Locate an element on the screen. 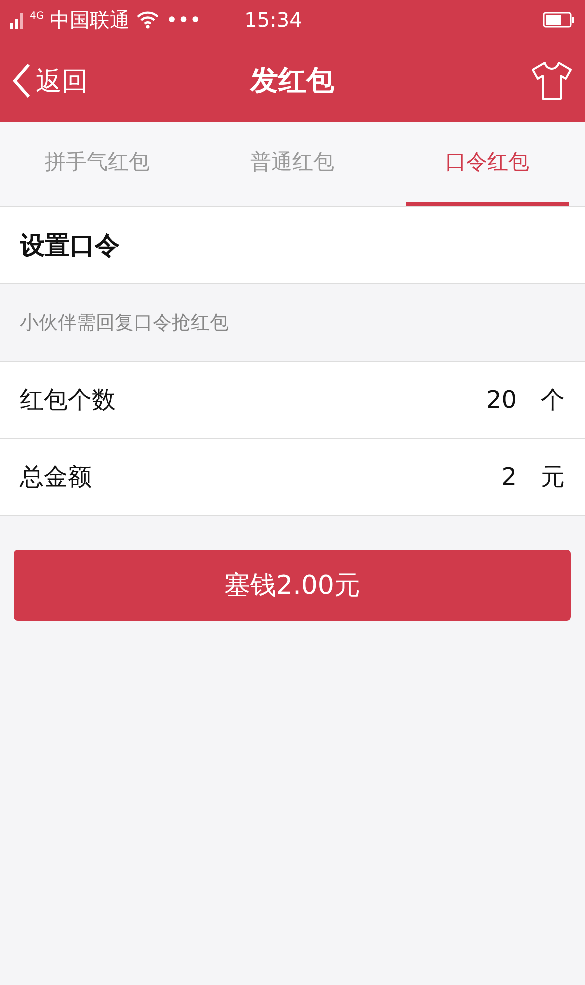 The image size is (585, 985). submit-button: 塞钱2.00元 is located at coordinates (292, 585).